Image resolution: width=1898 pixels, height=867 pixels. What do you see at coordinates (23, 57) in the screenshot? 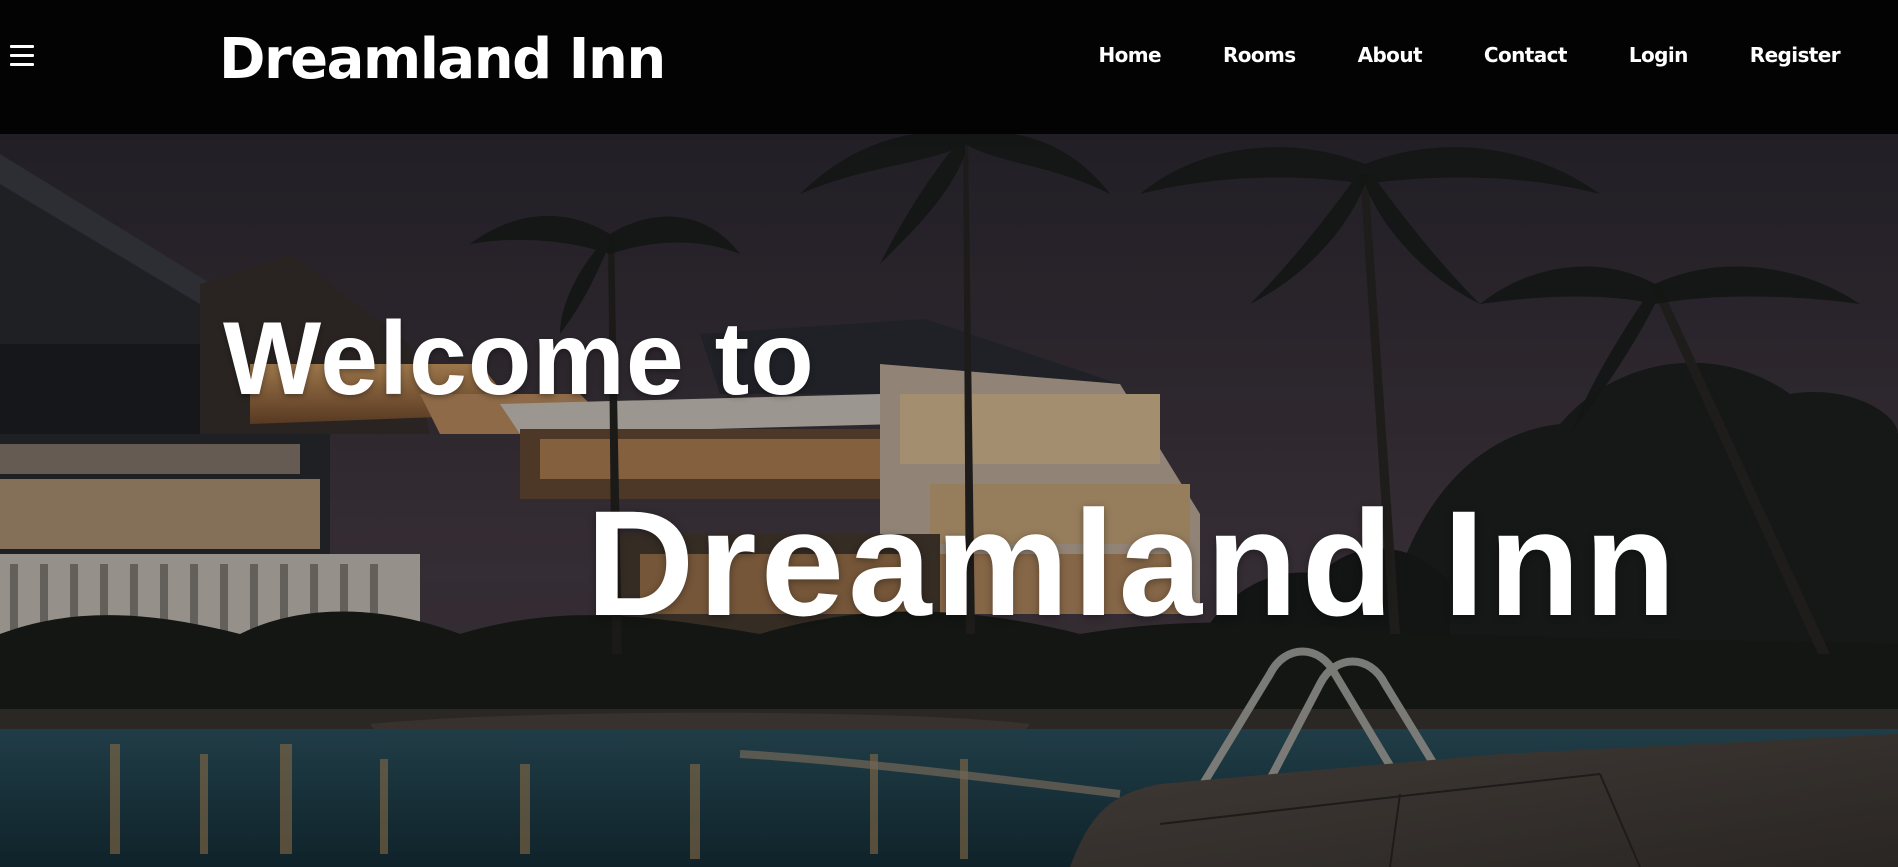
I see `hamburger-menu-icon` at bounding box center [23, 57].